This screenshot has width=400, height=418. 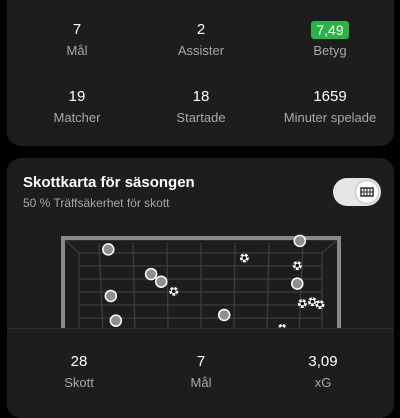 What do you see at coordinates (323, 382) in the screenshot?
I see `summary-xg-label: xG` at bounding box center [323, 382].